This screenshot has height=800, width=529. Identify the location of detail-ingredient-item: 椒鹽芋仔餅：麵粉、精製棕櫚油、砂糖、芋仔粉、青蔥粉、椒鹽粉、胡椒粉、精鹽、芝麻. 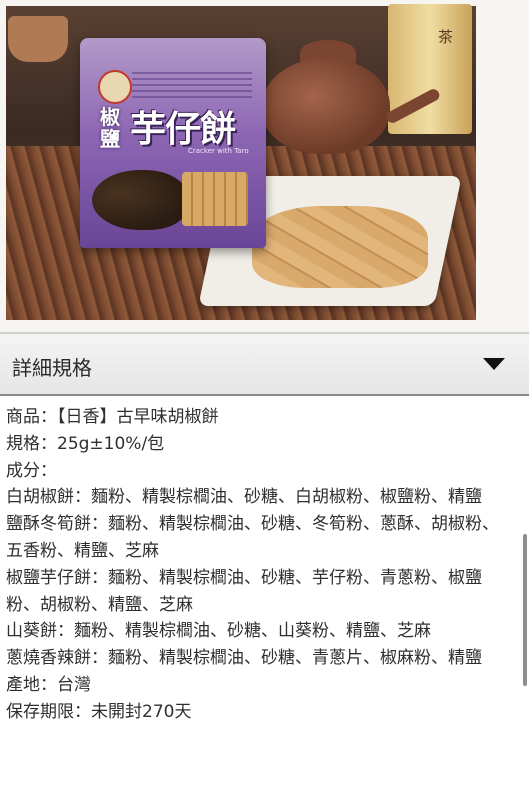
(244, 591).